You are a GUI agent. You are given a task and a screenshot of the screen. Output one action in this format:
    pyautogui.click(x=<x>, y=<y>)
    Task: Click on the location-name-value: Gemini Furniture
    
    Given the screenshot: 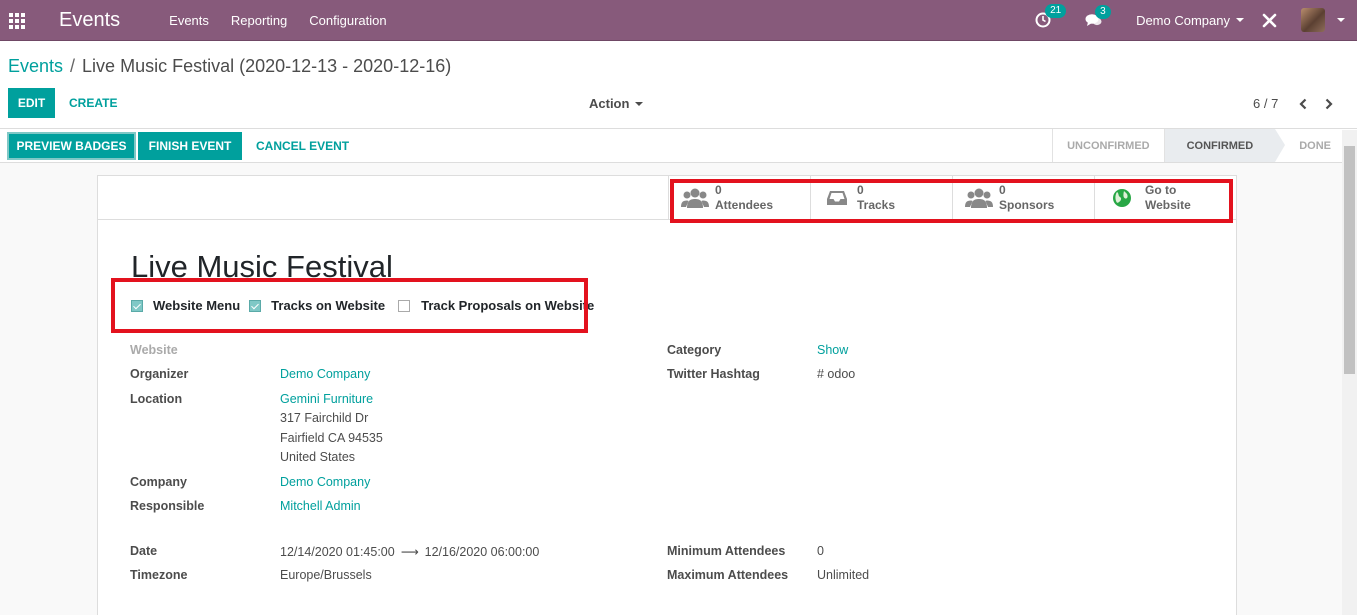 What is the action you would take?
    pyautogui.click(x=326, y=399)
    